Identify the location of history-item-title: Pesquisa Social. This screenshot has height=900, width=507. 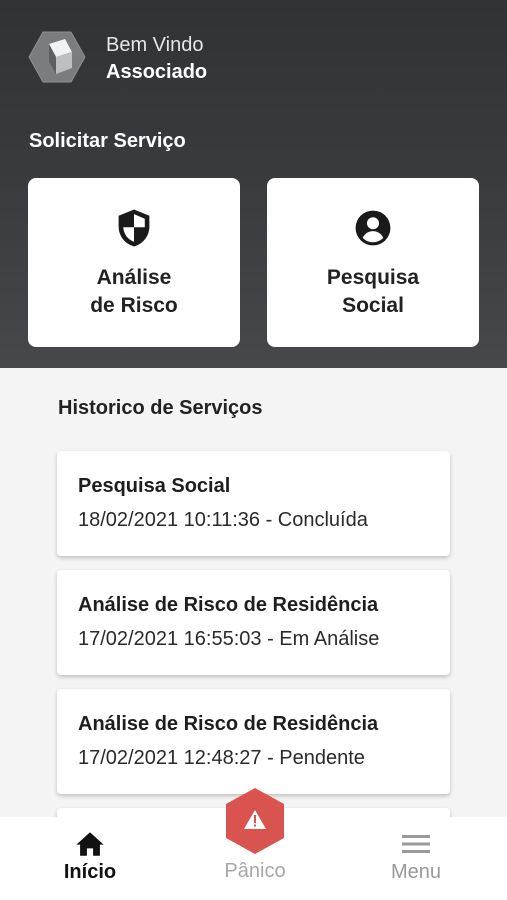
(154, 486).